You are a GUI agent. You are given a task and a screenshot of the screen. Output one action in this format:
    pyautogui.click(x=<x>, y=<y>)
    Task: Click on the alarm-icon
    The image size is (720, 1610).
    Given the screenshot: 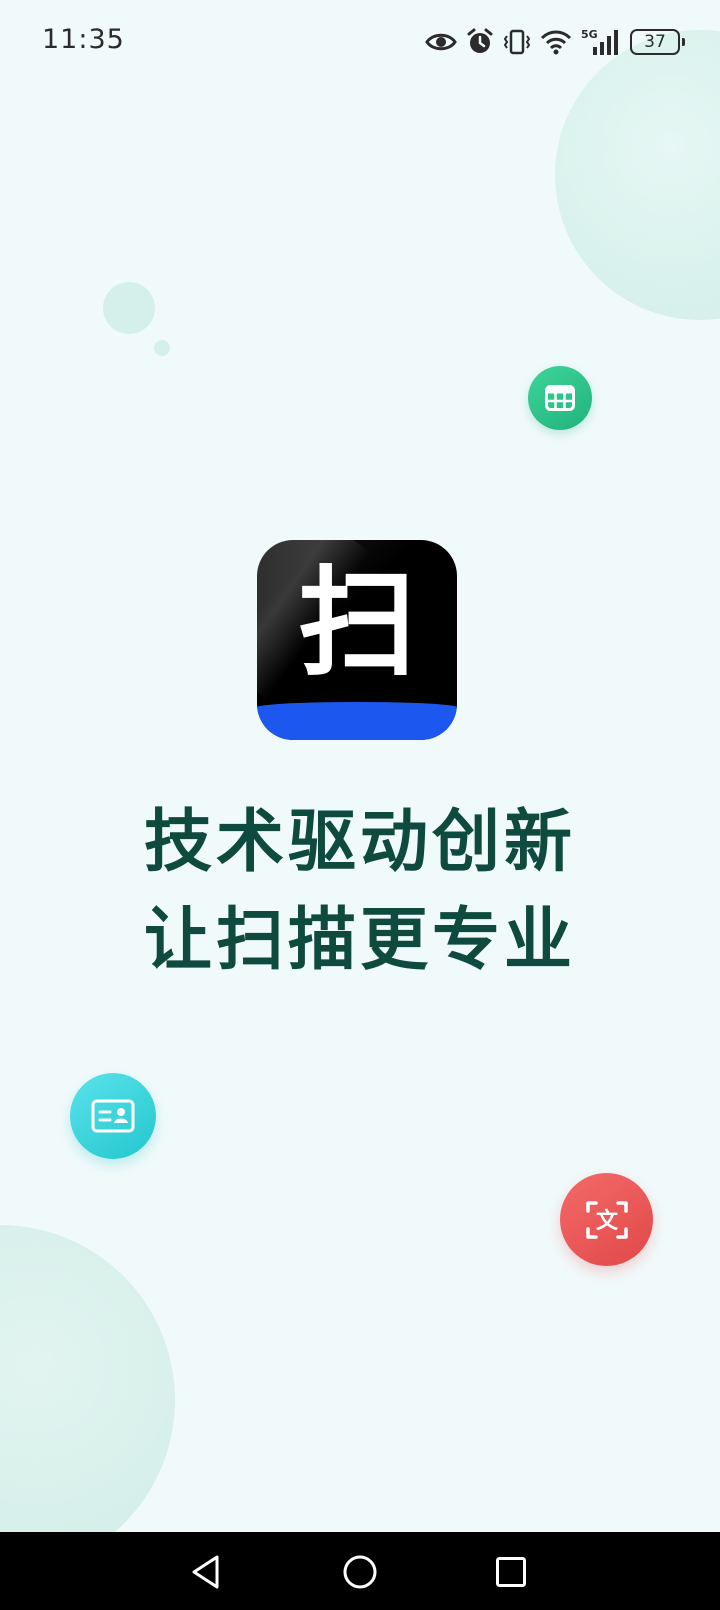 What is the action you would take?
    pyautogui.click(x=480, y=40)
    